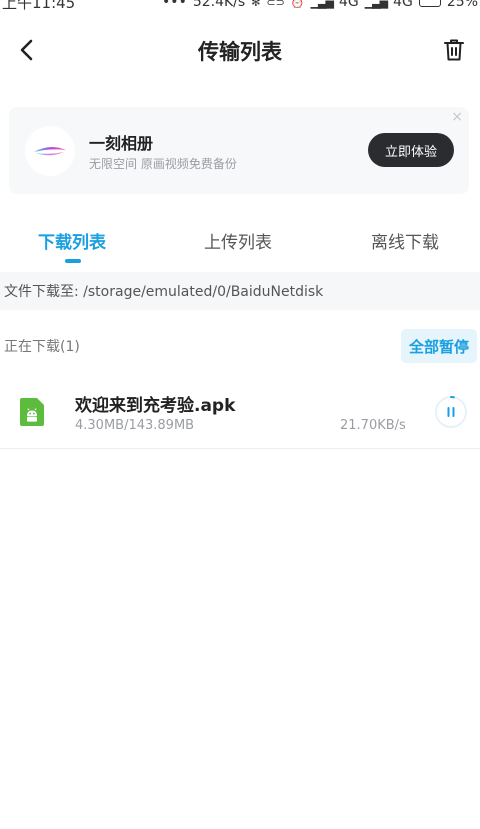 The width and height of the screenshot is (480, 829). What do you see at coordinates (240, 412) in the screenshot?
I see `download-item: 欢迎来到充考验.apk 4.30MB/143.89MB 21.70KB/s` at bounding box center [240, 412].